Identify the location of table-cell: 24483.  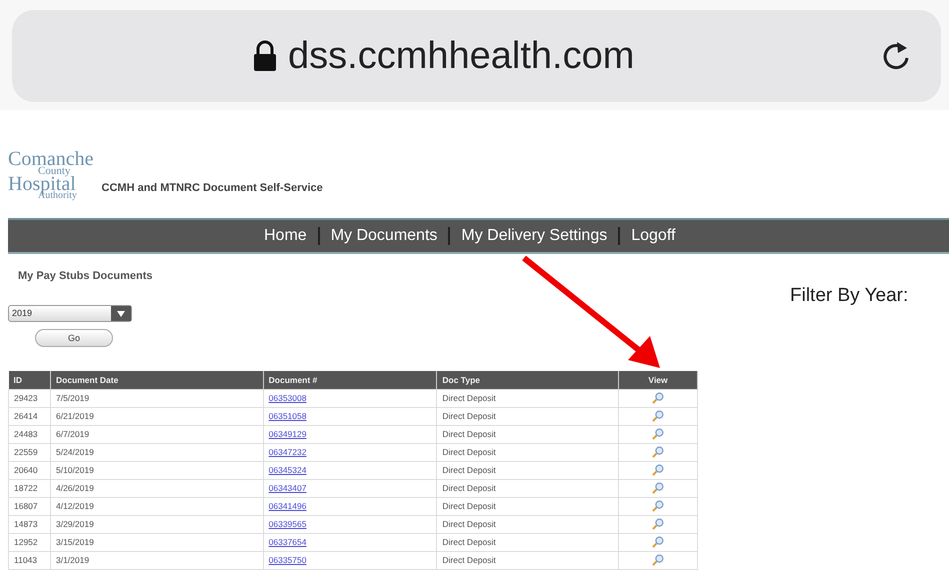
(29, 434).